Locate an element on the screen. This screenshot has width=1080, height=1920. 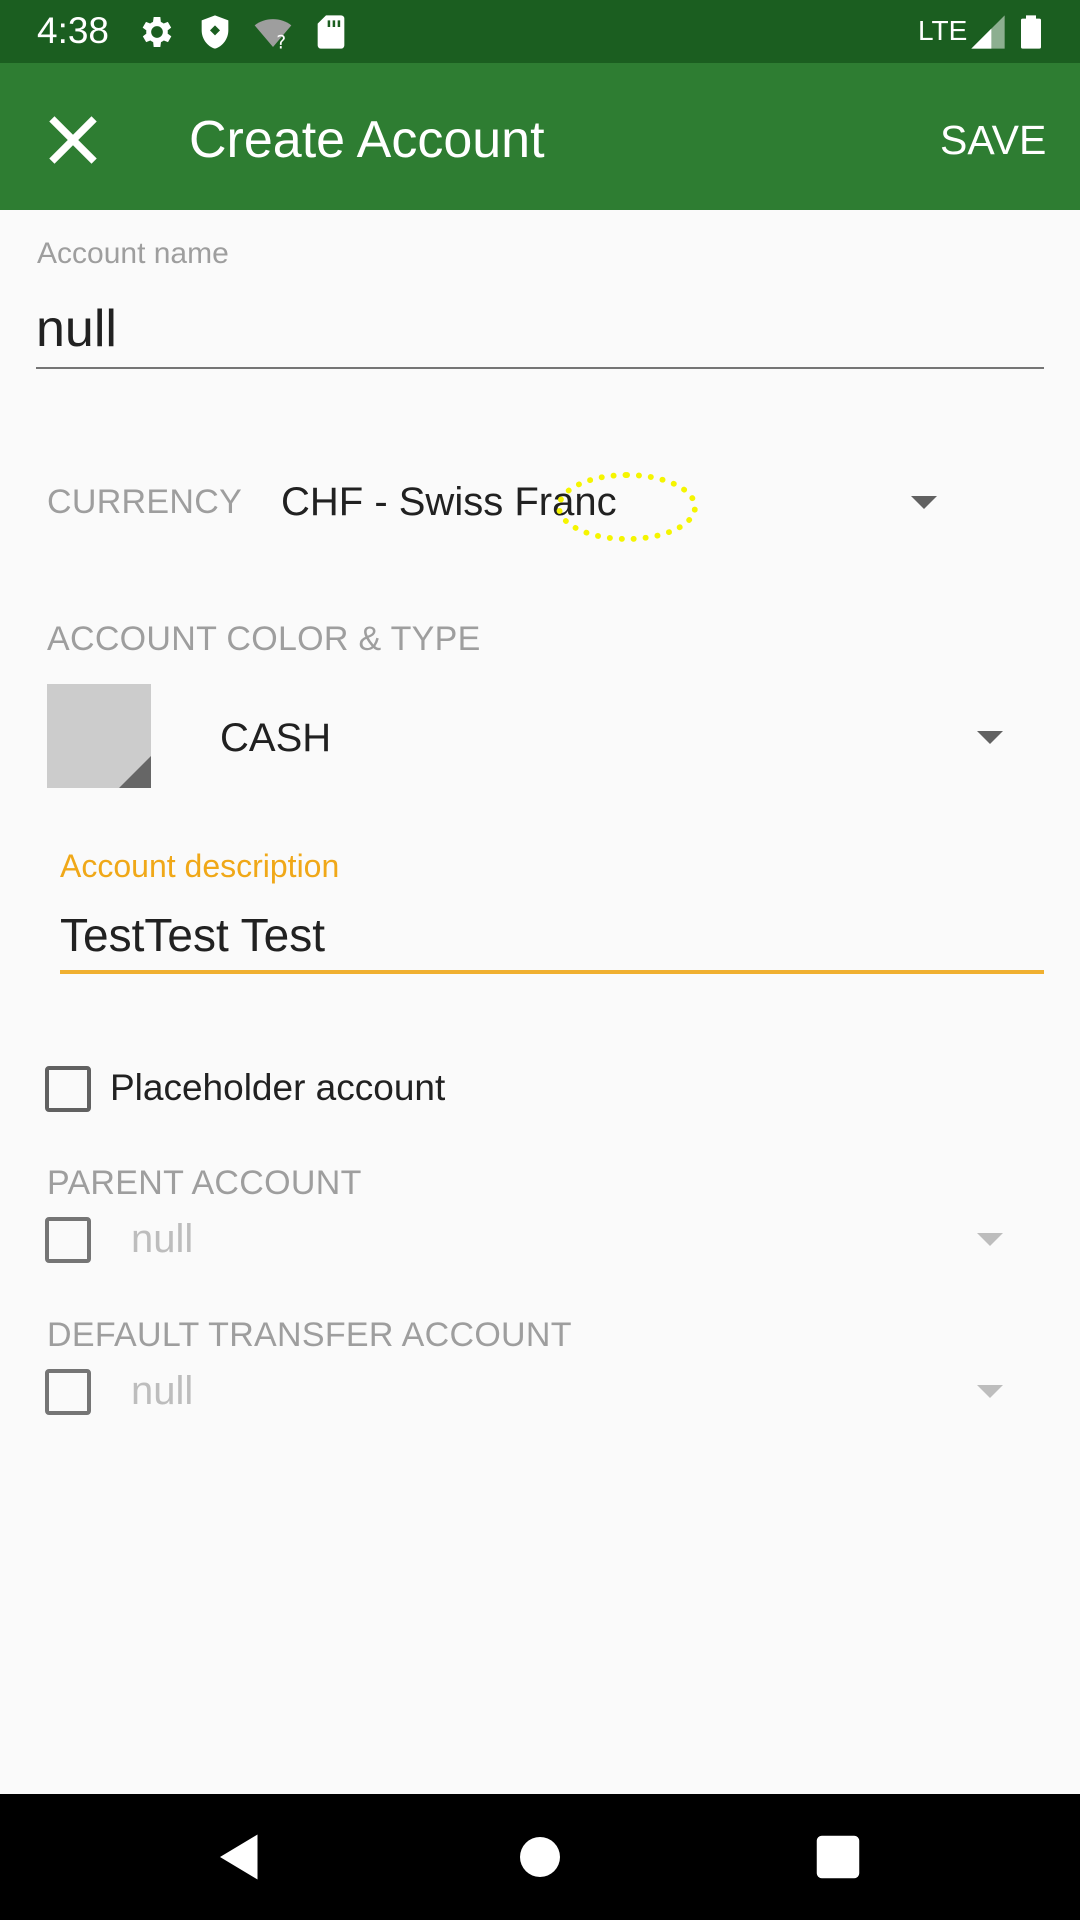
app-bar: Create Account SAVE is located at coordinates (540, 136).